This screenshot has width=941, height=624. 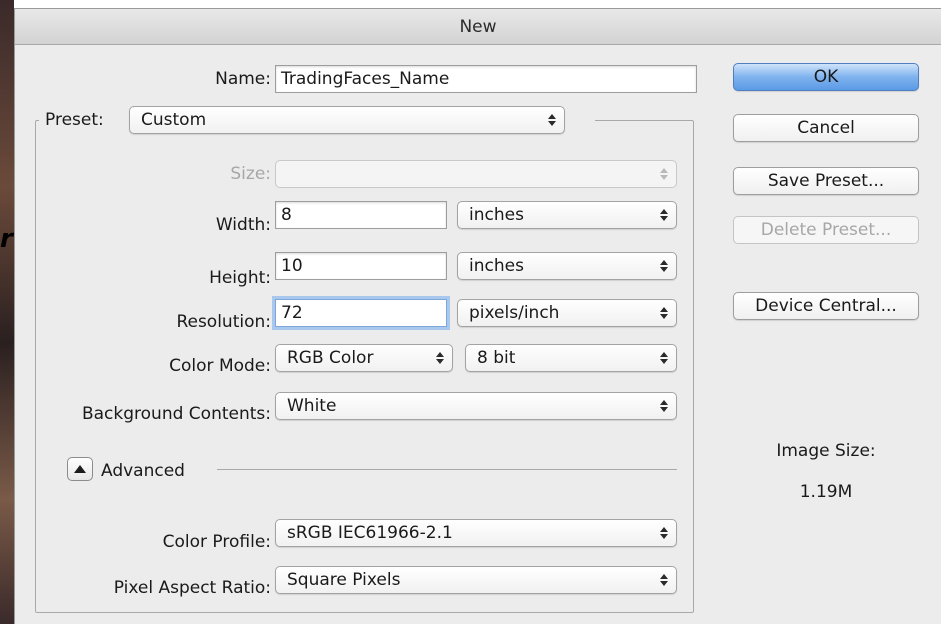 What do you see at coordinates (74, 120) in the screenshot?
I see `preset-label: Preset:` at bounding box center [74, 120].